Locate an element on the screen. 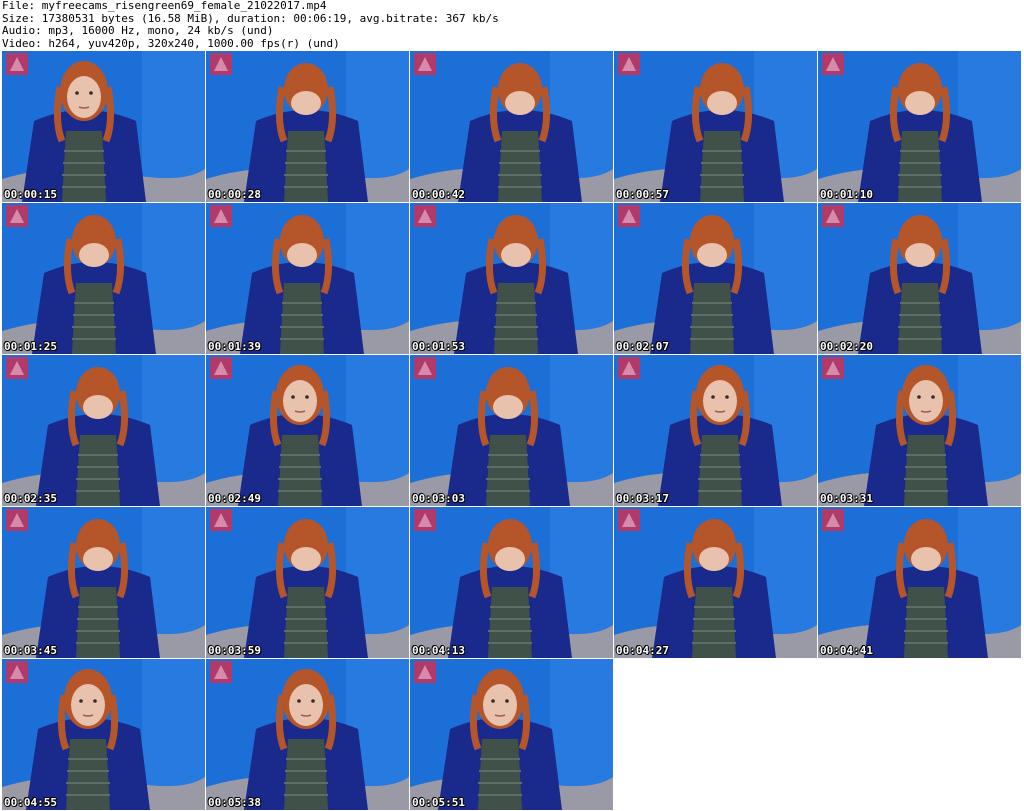 Image resolution: width=1024 pixels, height=811 pixels. video-thumbnail: 00:04:27 is located at coordinates (715, 582).